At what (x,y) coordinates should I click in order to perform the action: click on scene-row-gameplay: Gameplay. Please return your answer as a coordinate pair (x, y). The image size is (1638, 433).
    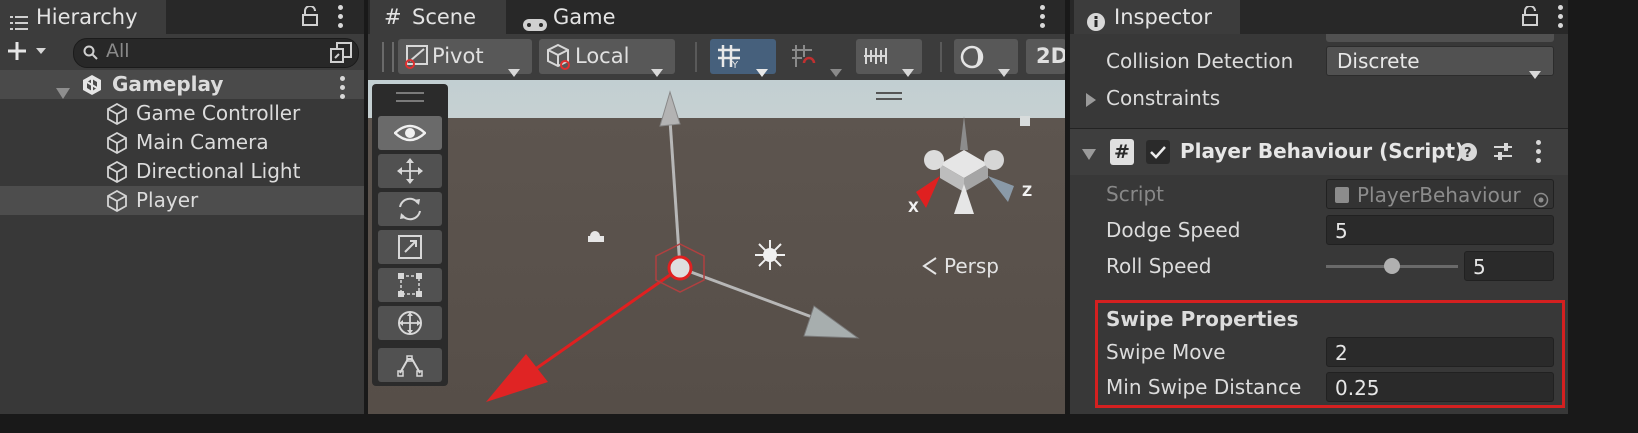
    Looking at the image, I should click on (182, 84).